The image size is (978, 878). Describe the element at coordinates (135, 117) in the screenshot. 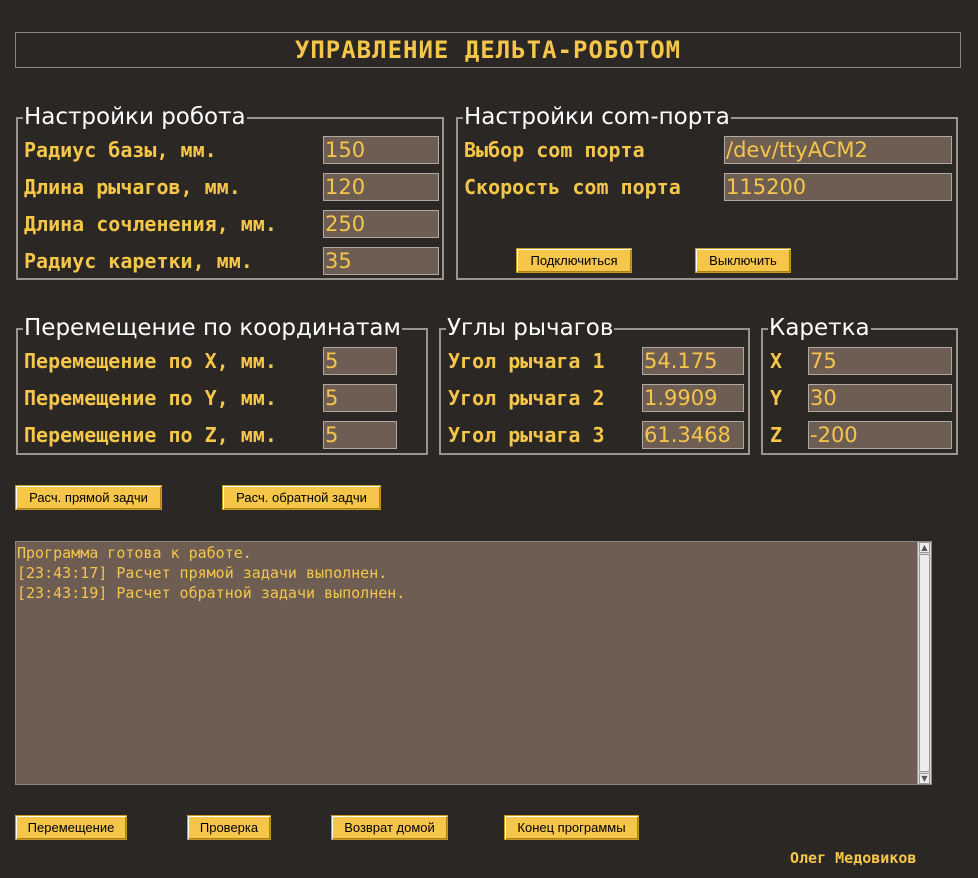

I see `robot-settings-title: Настройки робота` at that location.